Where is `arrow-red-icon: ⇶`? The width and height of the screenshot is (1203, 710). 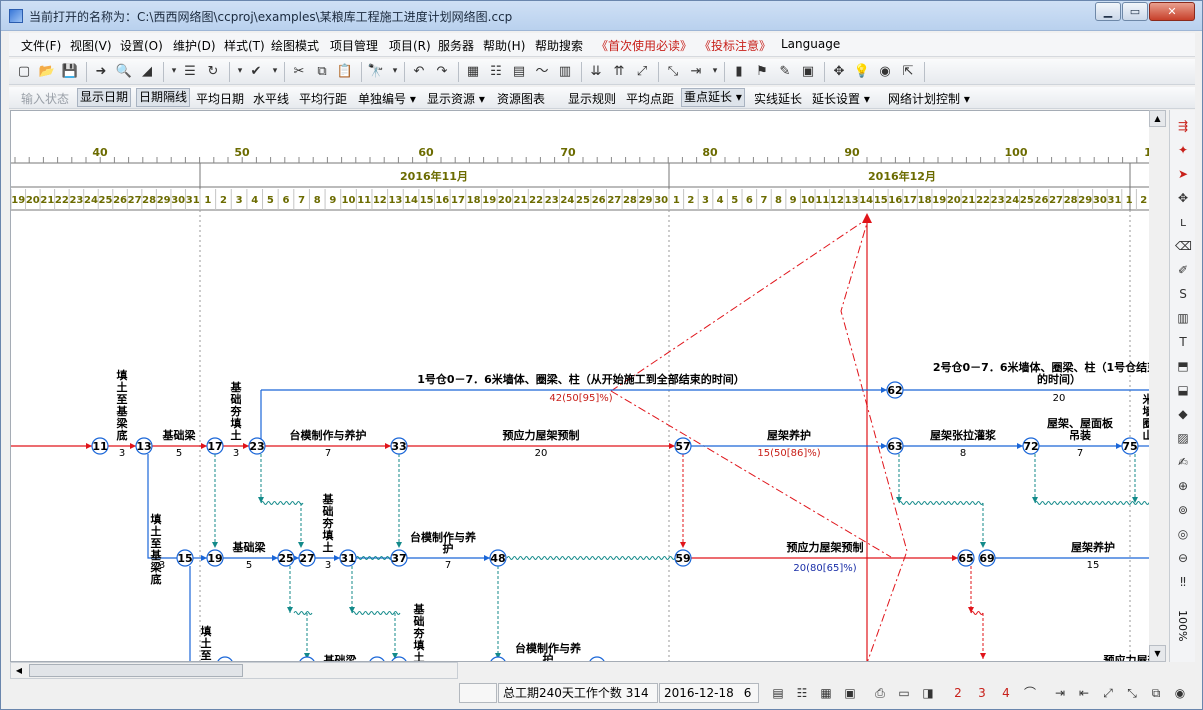
arrow-red-icon: ⇶ is located at coordinates (1183, 126).